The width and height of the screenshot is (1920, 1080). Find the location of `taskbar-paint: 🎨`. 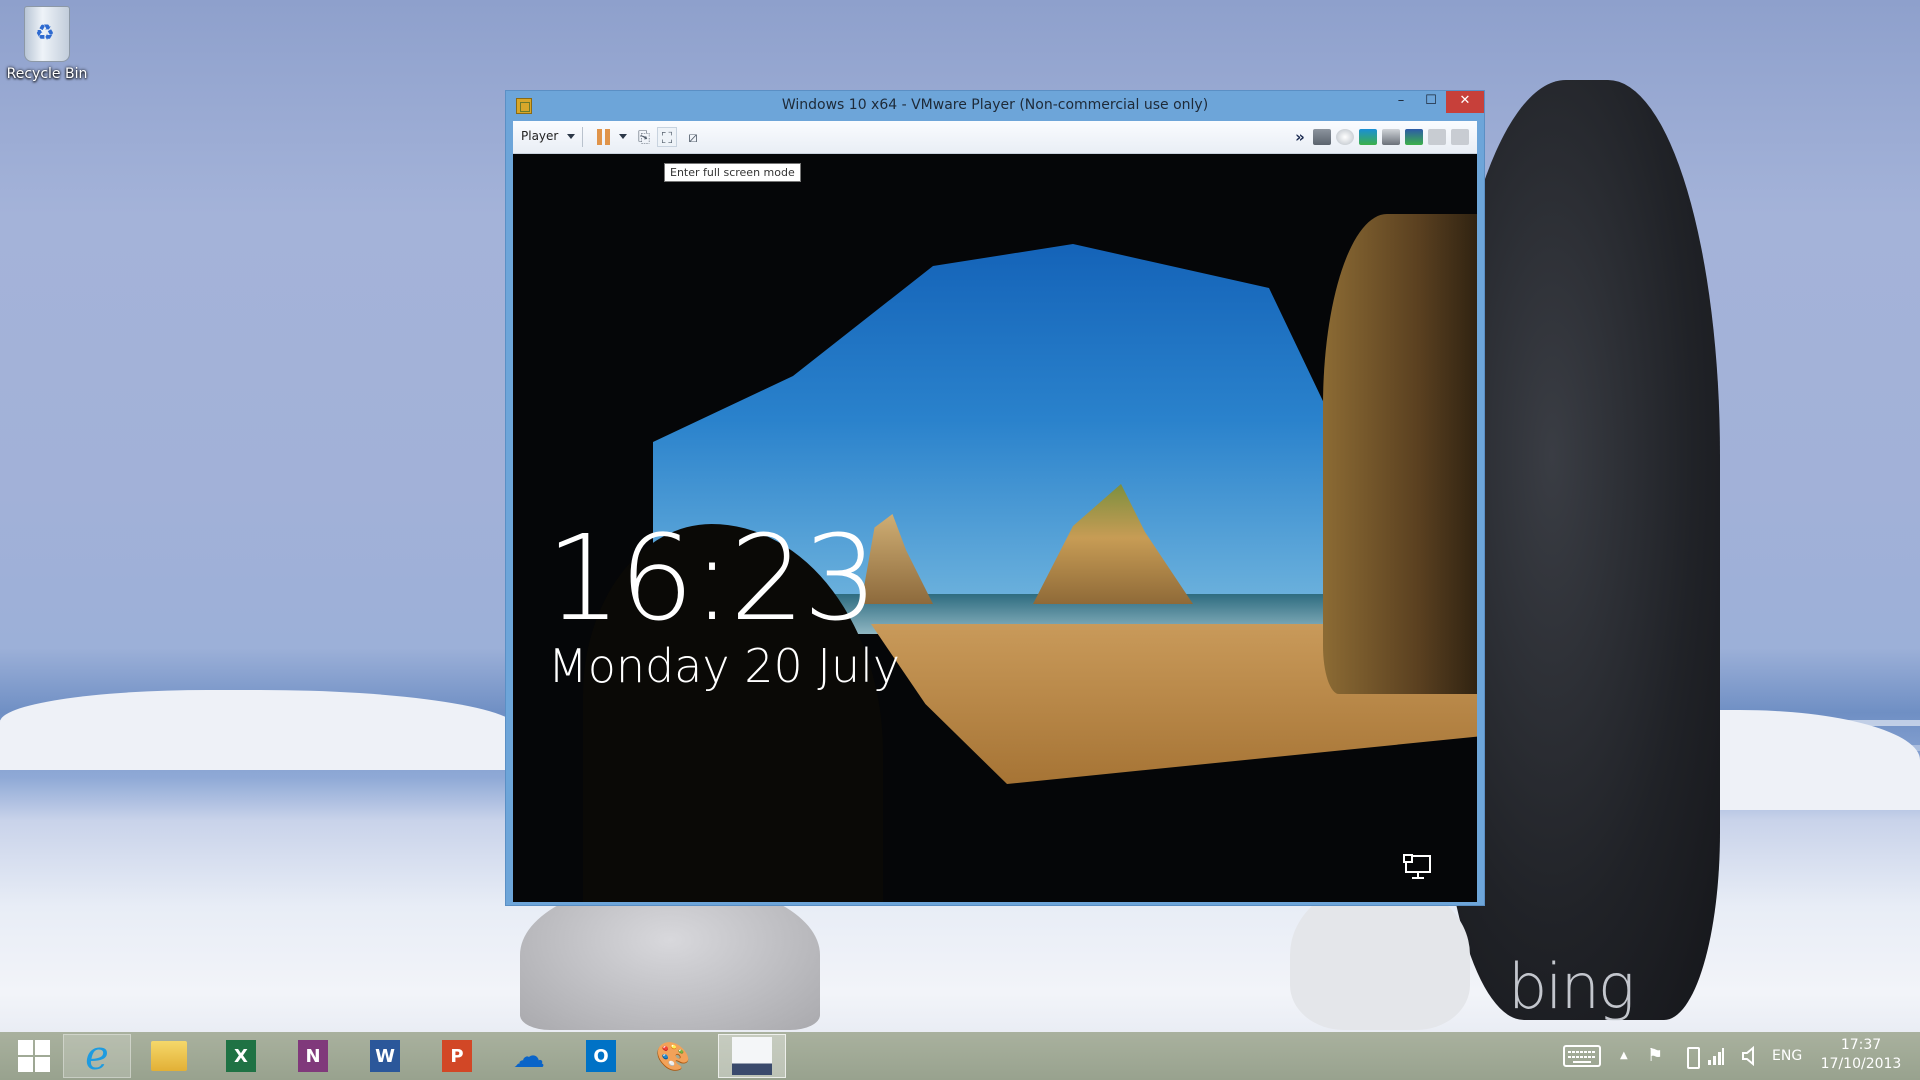

taskbar-paint: 🎨 is located at coordinates (673, 1056).